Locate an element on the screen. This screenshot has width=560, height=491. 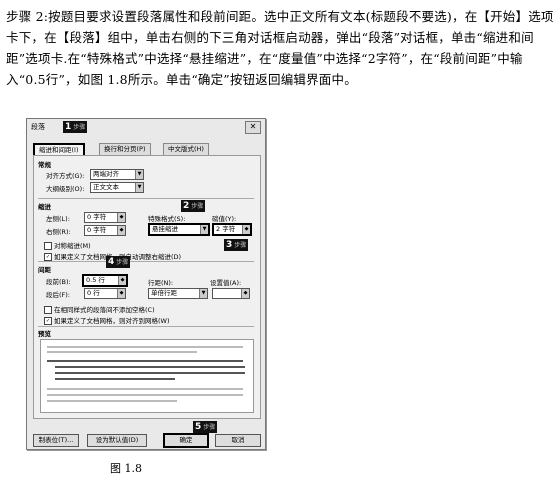
measure-input: 2 字符 ◆ is located at coordinates (232, 229).